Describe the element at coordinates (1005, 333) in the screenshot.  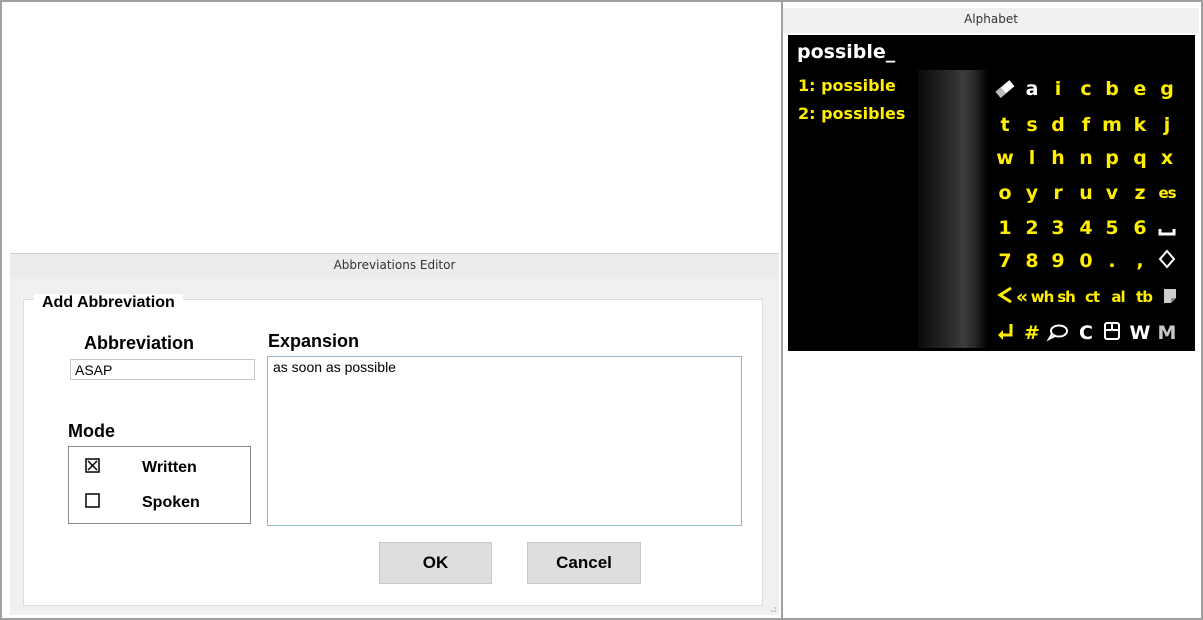
I see `enter-icon` at that location.